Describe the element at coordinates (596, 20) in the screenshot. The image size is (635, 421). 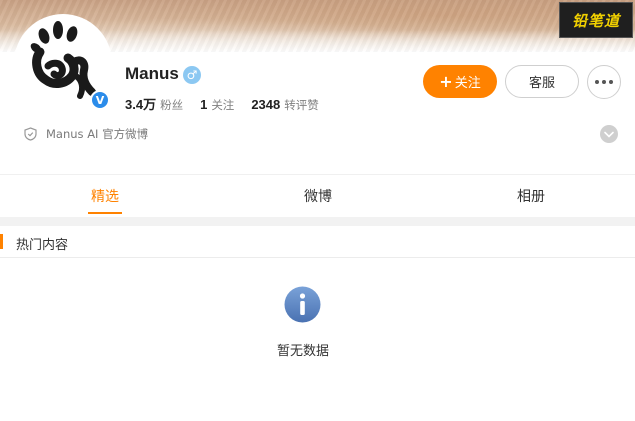
I see `watermark-logo: 铅笔道` at that location.